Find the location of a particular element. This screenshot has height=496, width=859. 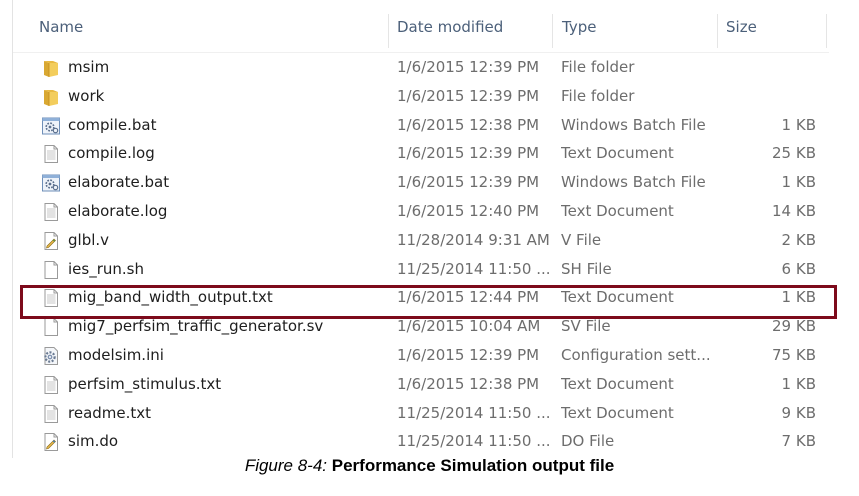

file-size: 7 KB is located at coordinates (798, 441).